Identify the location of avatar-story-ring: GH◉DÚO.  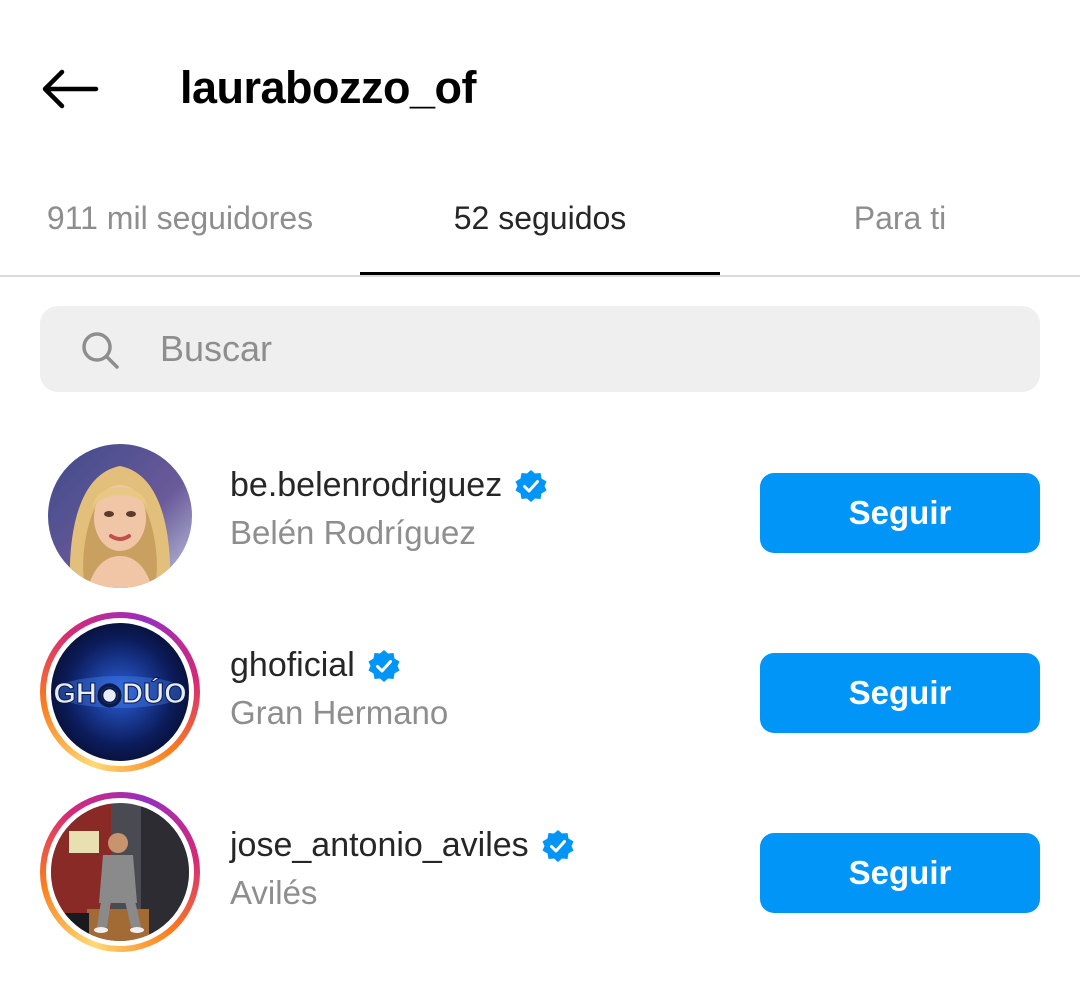
(120, 692).